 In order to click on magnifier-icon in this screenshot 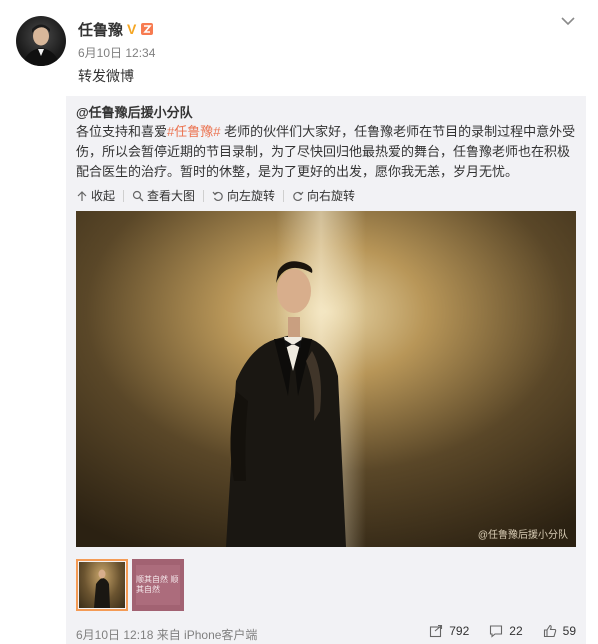, I will do `click(138, 195)`.